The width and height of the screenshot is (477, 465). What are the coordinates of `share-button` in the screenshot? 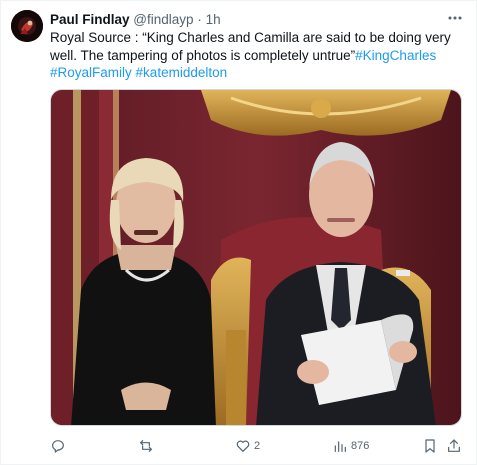 It's located at (454, 446).